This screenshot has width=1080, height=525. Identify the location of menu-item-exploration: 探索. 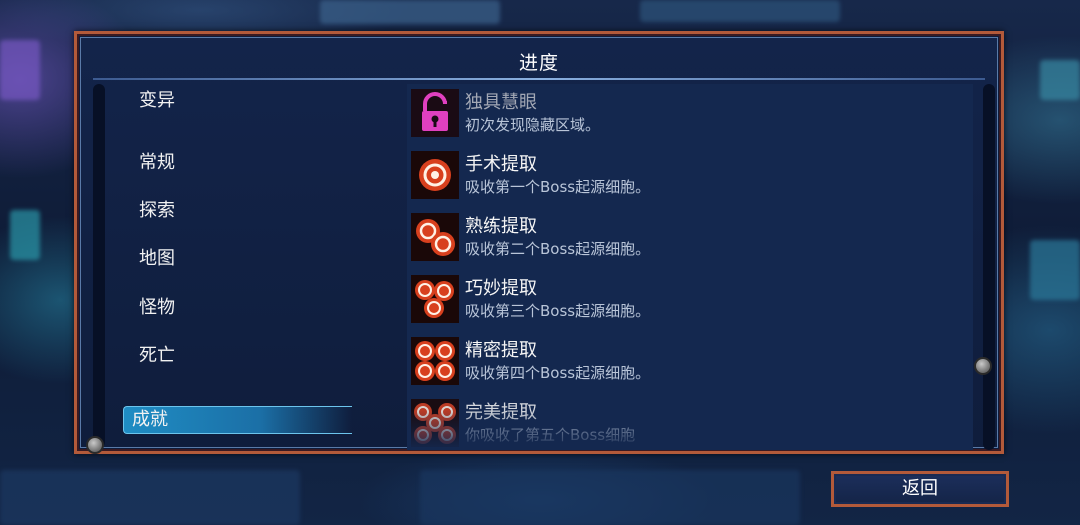
(245, 211).